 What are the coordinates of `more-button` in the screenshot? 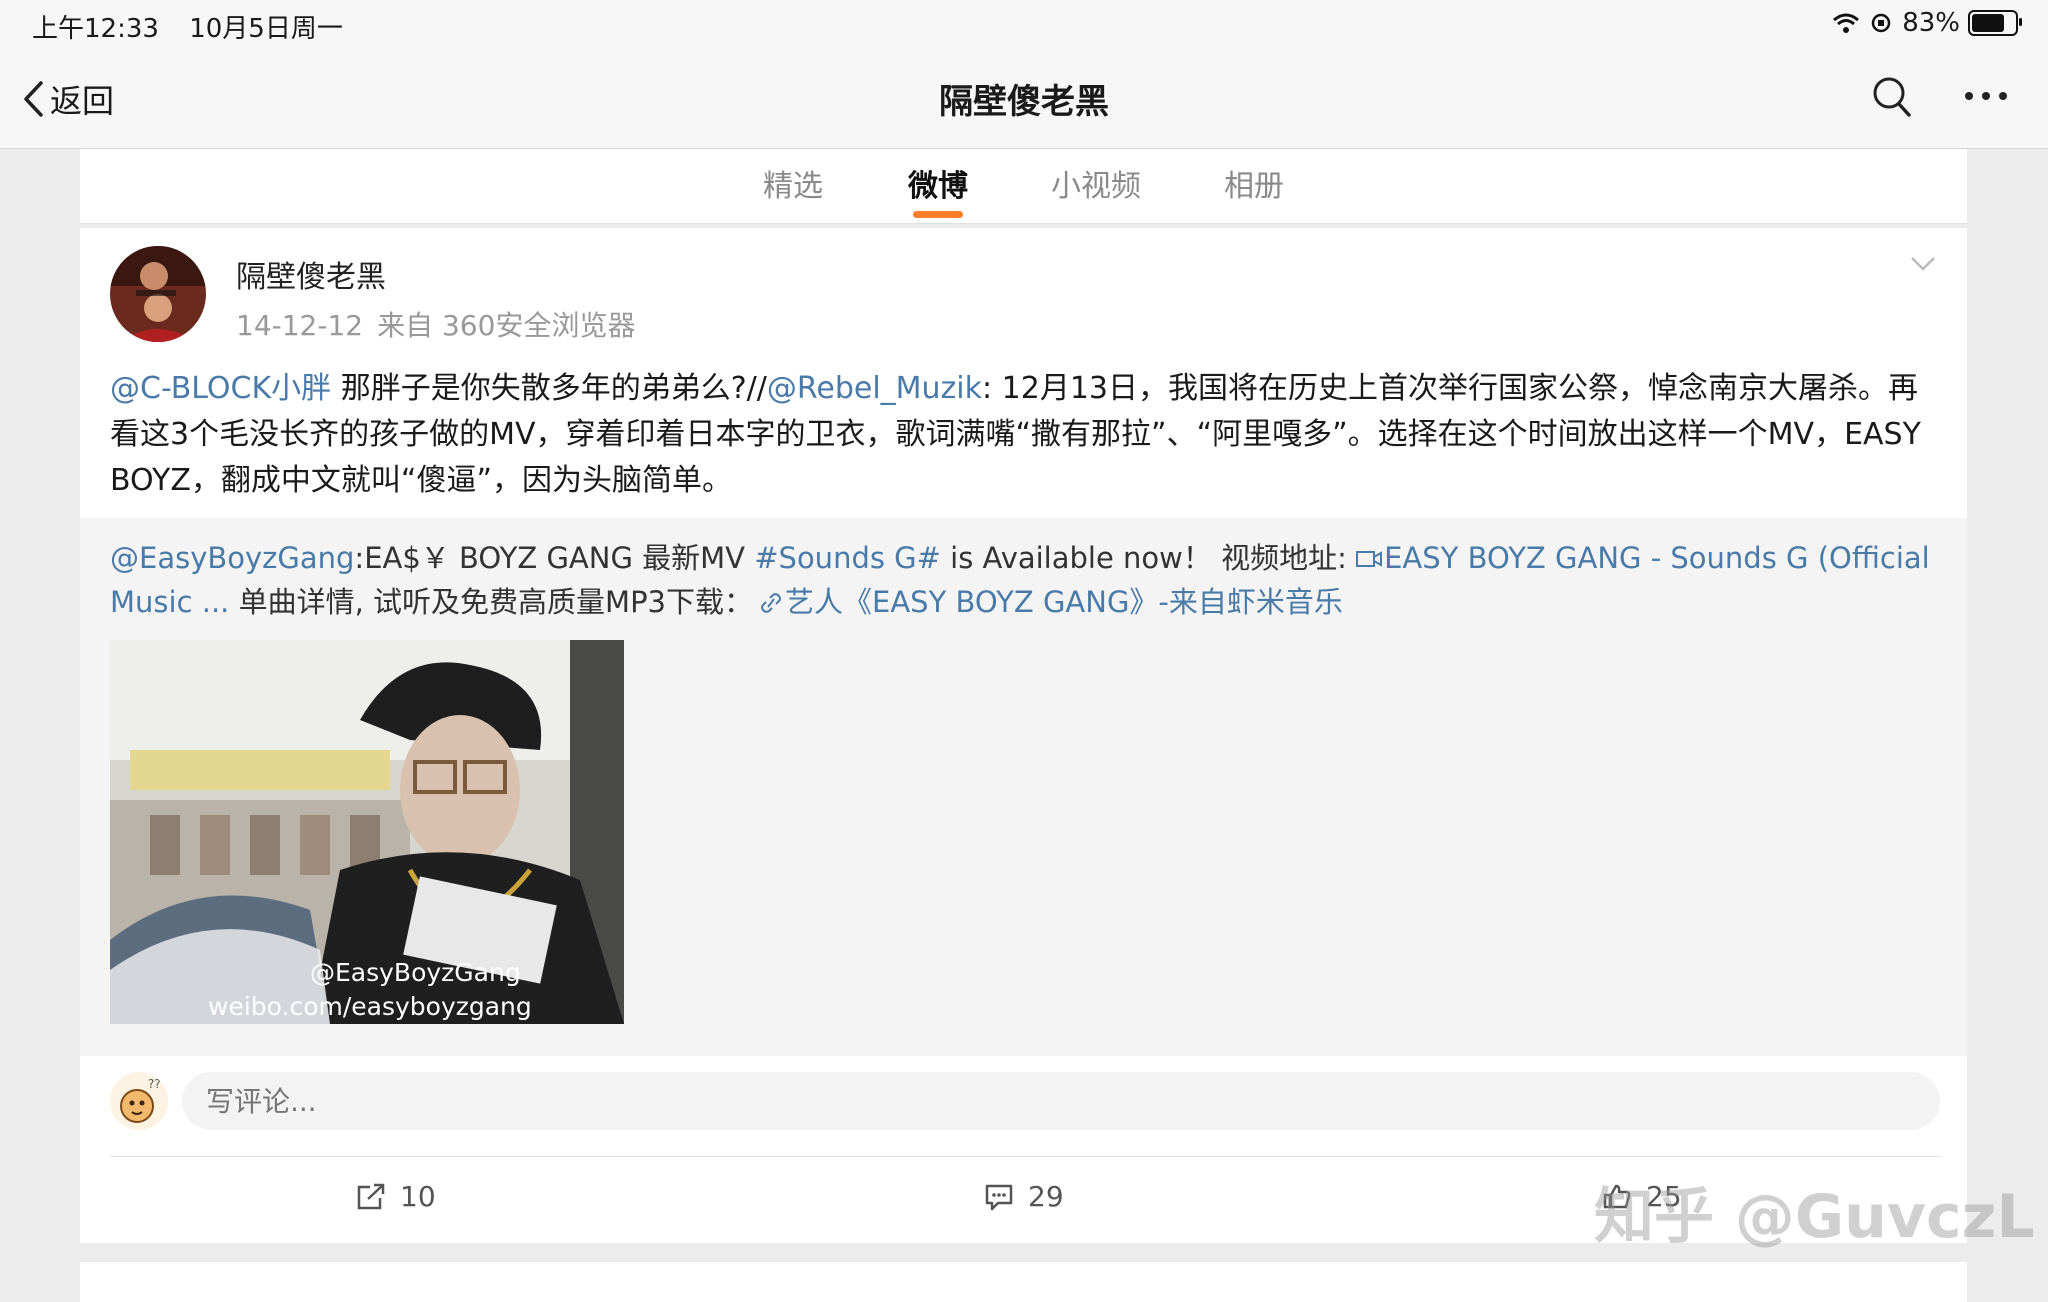 It's located at (1986, 95).